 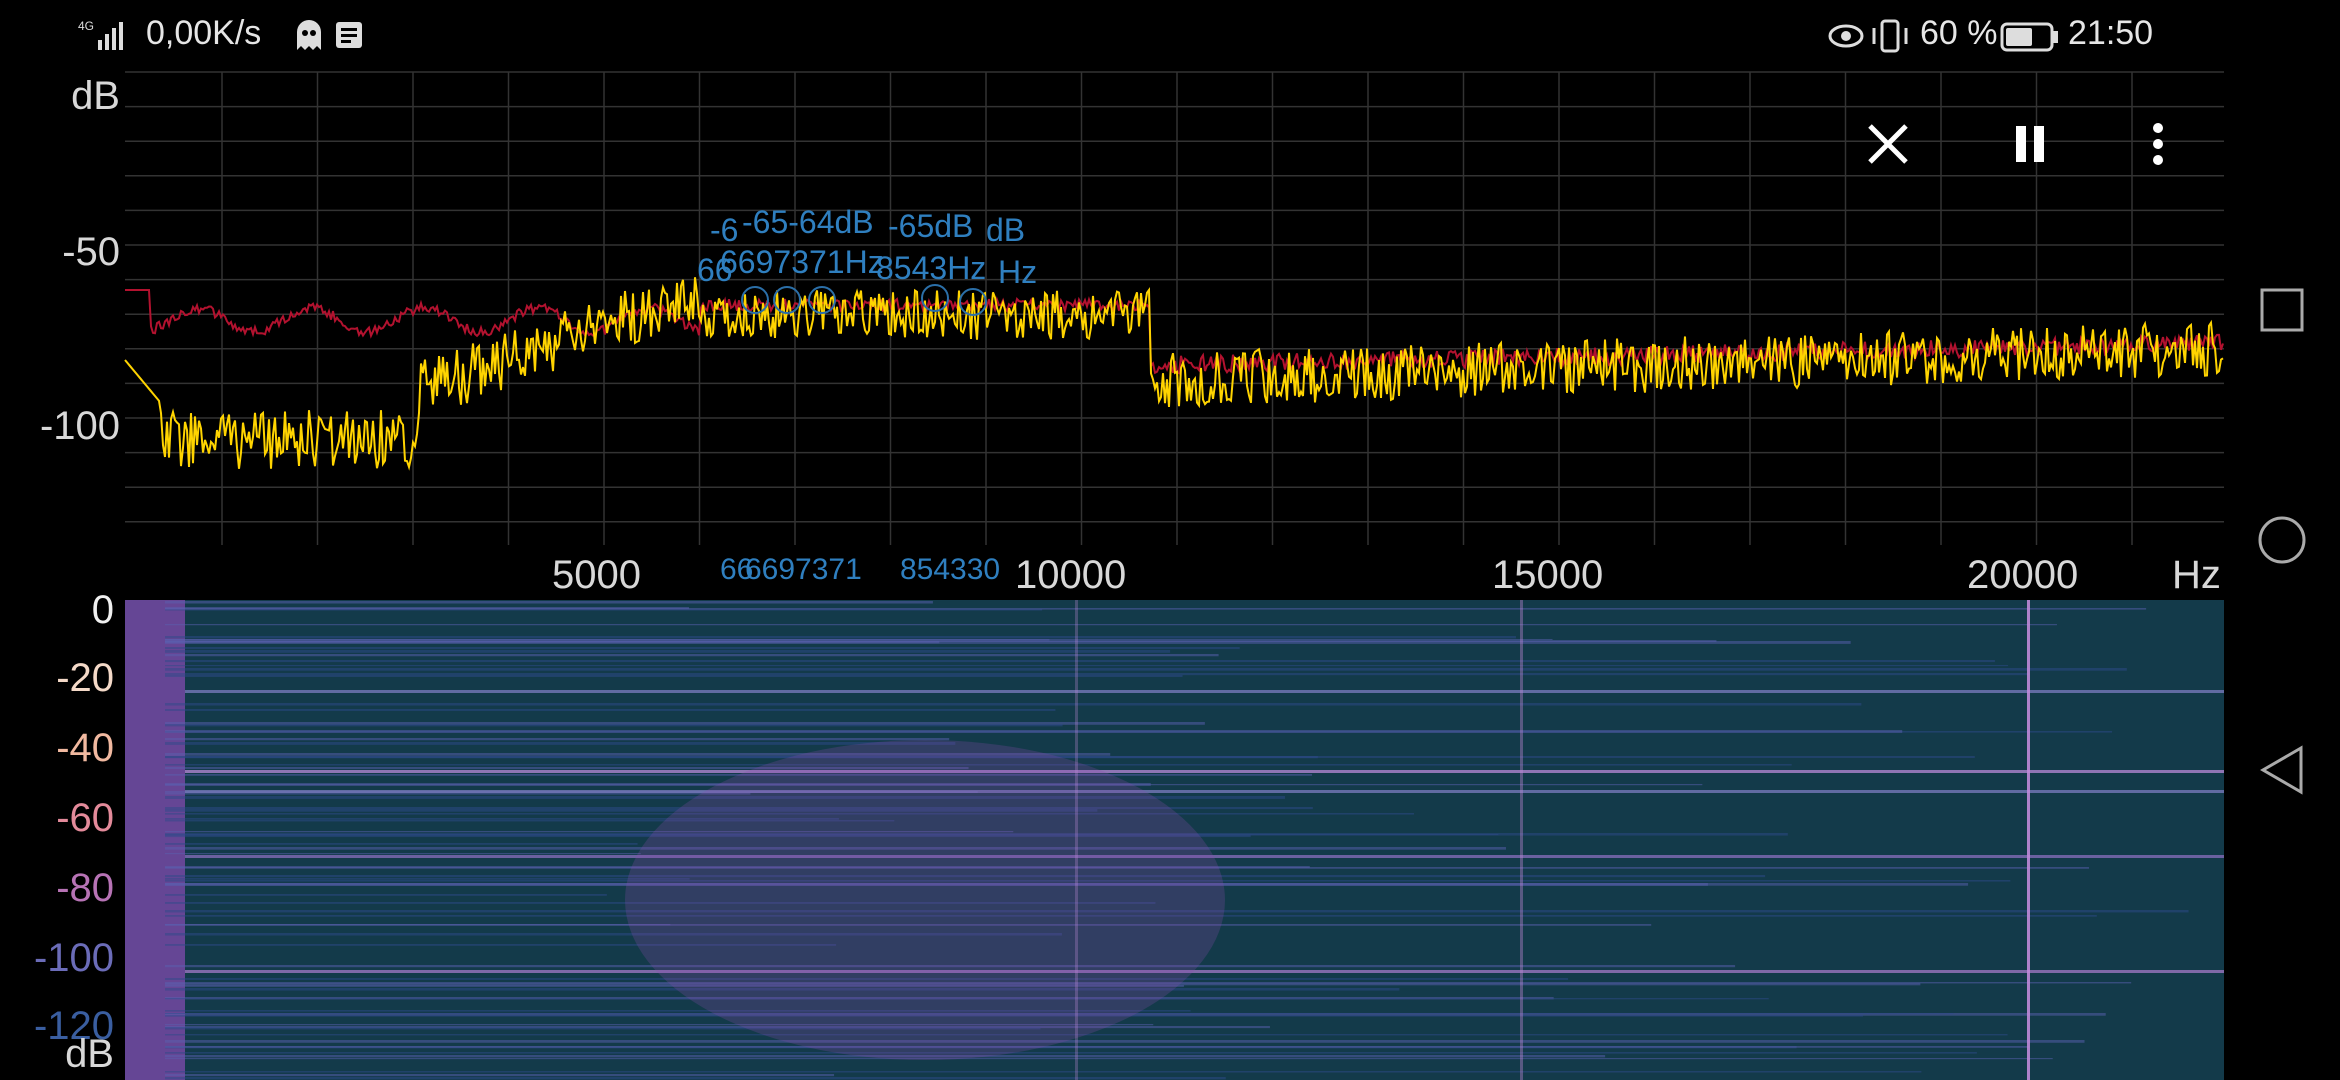 I want to click on sg-unit: dB, so click(x=89, y=1054).